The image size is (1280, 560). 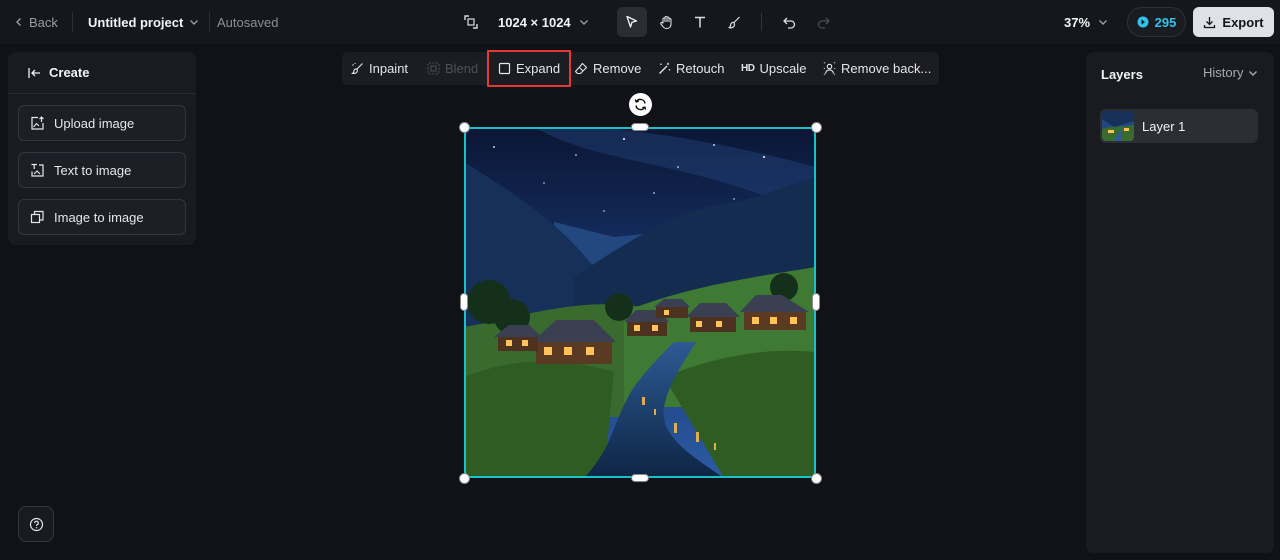 I want to click on history-tab: History, so click(x=1230, y=72).